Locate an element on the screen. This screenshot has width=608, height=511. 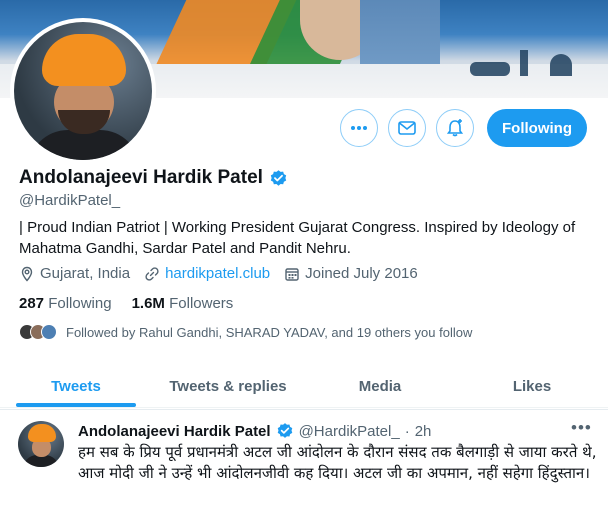
mini-avatar is located at coordinates (49, 332).